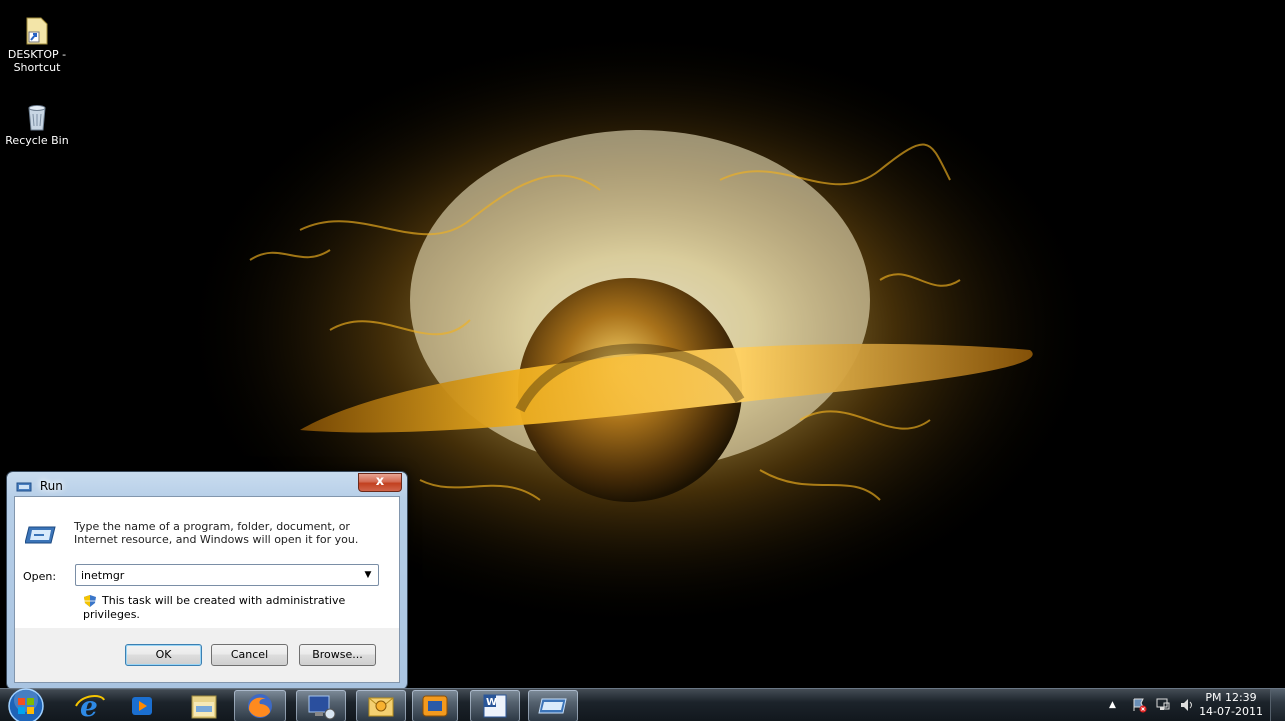 The width and height of the screenshot is (1285, 721). What do you see at coordinates (1277, 705) in the screenshot?
I see `show-desktop-button` at bounding box center [1277, 705].